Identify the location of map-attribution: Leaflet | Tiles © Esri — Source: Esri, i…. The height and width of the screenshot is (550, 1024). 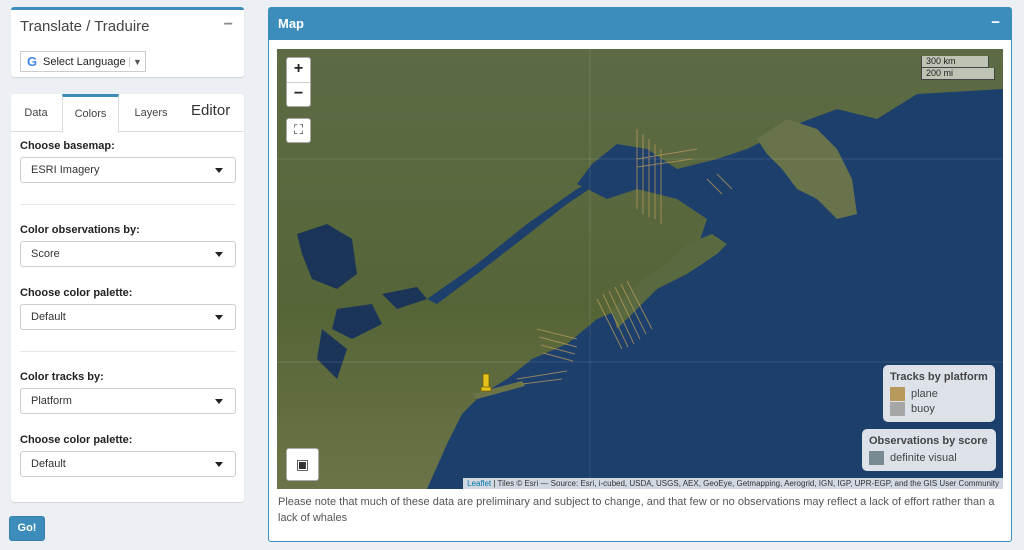
(733, 483).